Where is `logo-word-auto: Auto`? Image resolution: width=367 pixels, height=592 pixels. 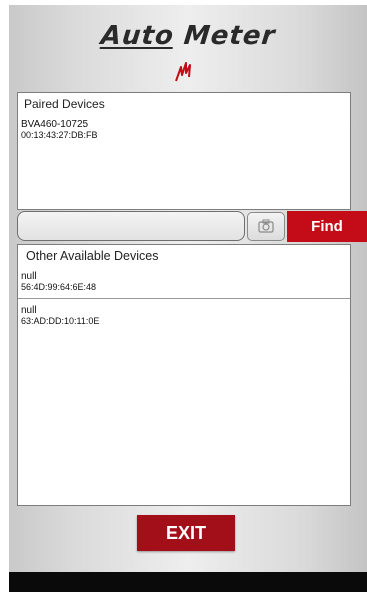
logo-word-auto: Auto is located at coordinates (137, 36).